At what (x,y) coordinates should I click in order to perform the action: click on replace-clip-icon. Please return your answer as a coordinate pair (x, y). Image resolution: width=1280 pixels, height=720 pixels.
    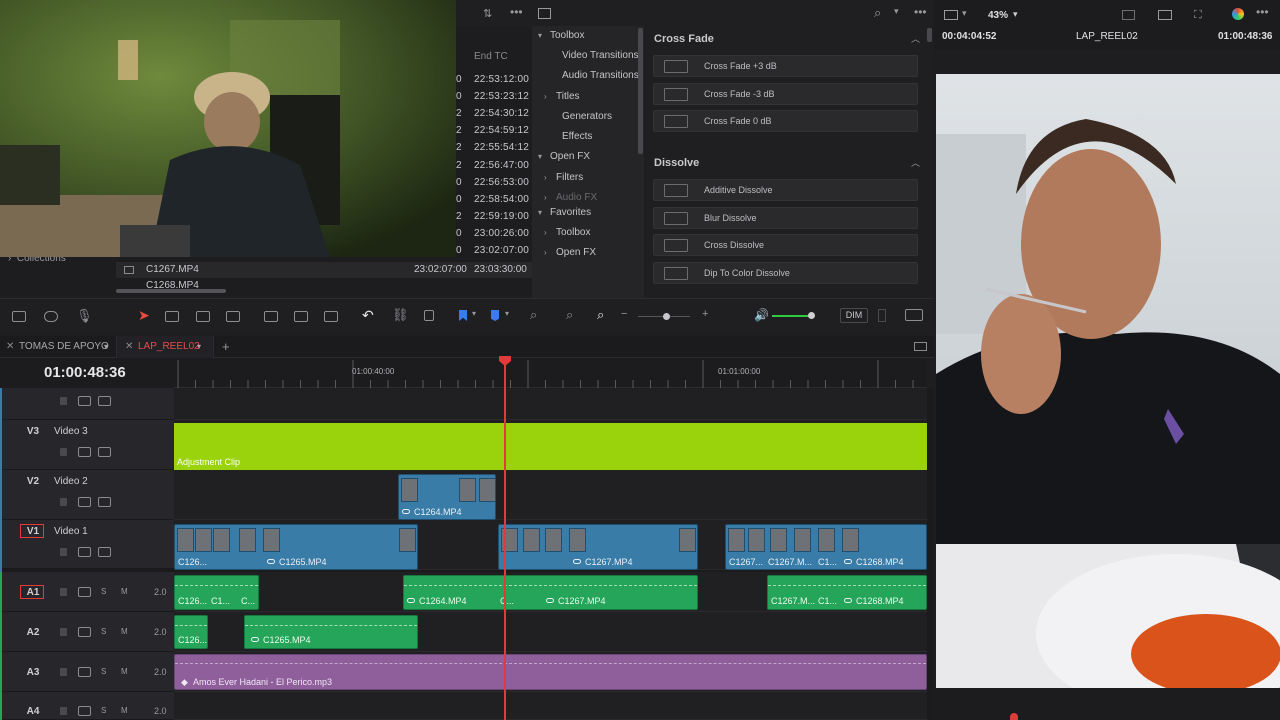
    Looking at the image, I should click on (331, 316).